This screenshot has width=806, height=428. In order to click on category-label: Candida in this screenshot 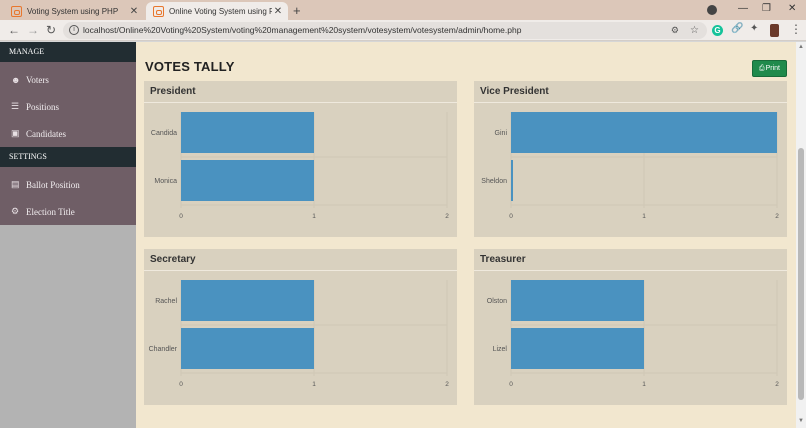, I will do `click(164, 133)`.